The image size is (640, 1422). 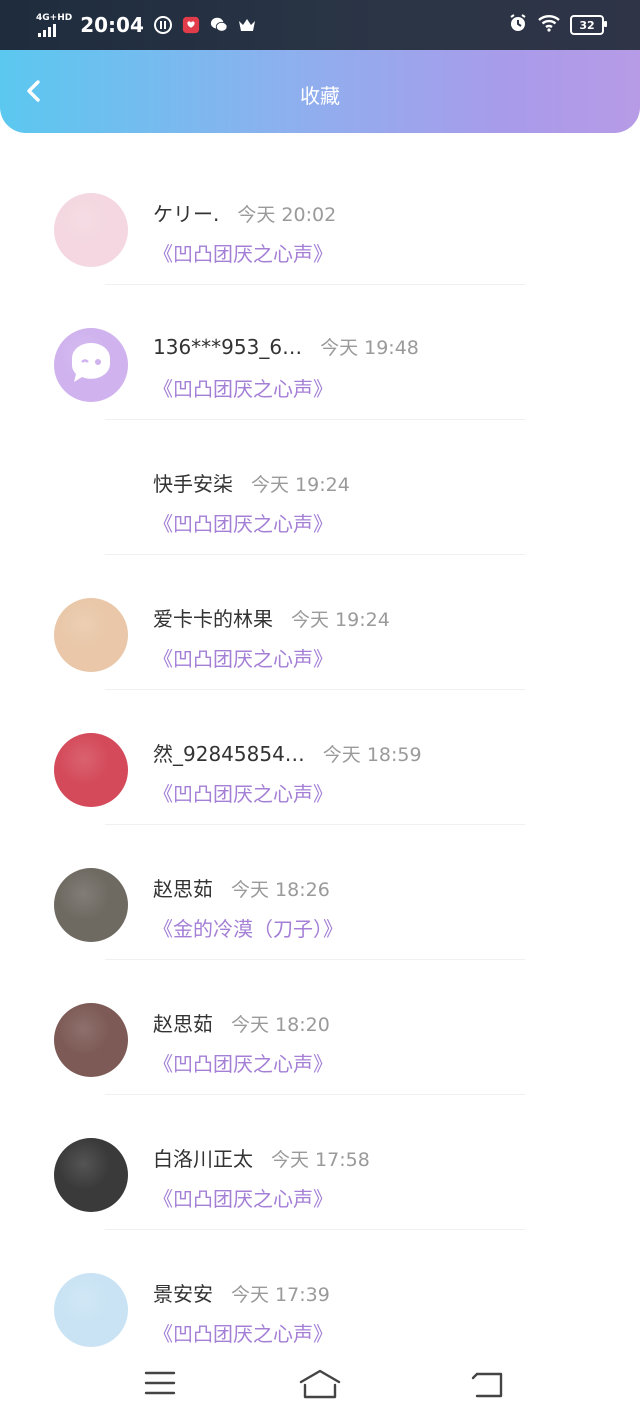 I want to click on user-name-text: 白洛川正太, so click(x=203, y=1159).